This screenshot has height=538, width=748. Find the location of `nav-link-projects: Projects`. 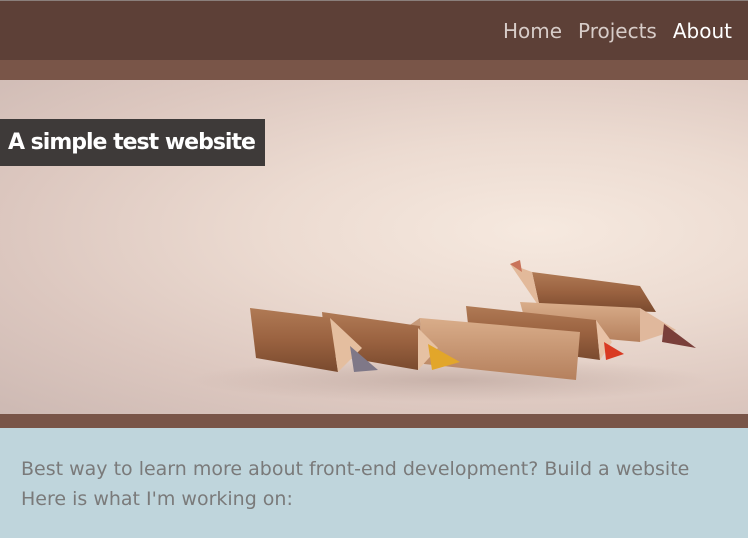

nav-link-projects: Projects is located at coordinates (617, 31).